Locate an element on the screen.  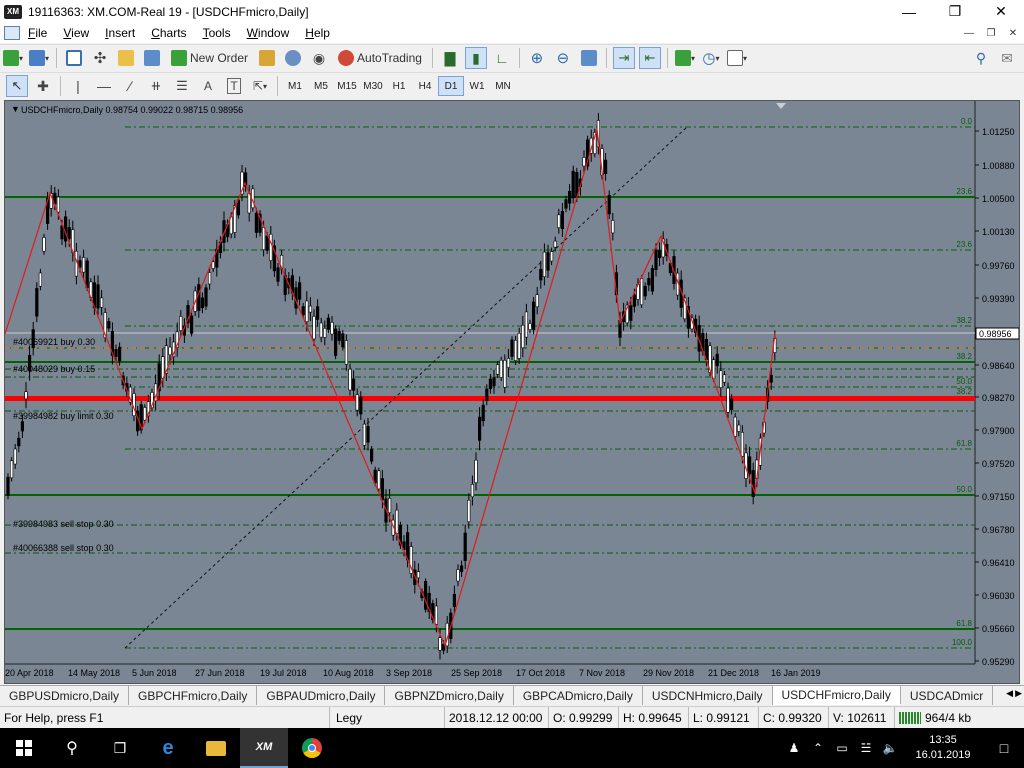
zoom-out-button: ⊖ is located at coordinates (563, 58).